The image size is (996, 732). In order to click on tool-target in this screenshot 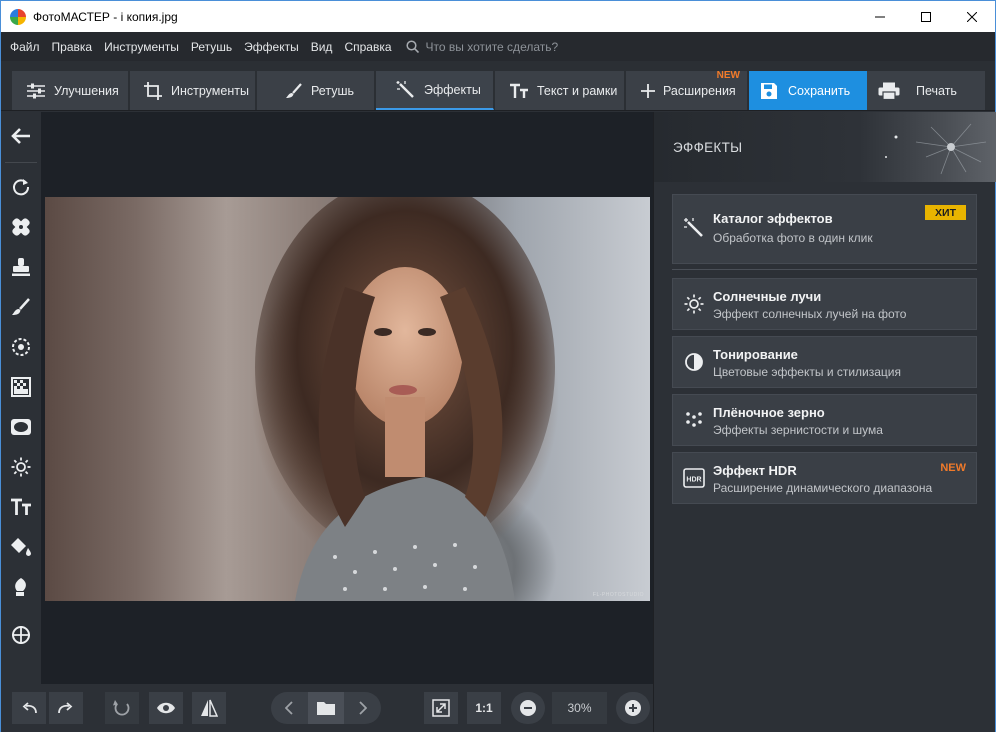, I will do `click(21, 635)`.